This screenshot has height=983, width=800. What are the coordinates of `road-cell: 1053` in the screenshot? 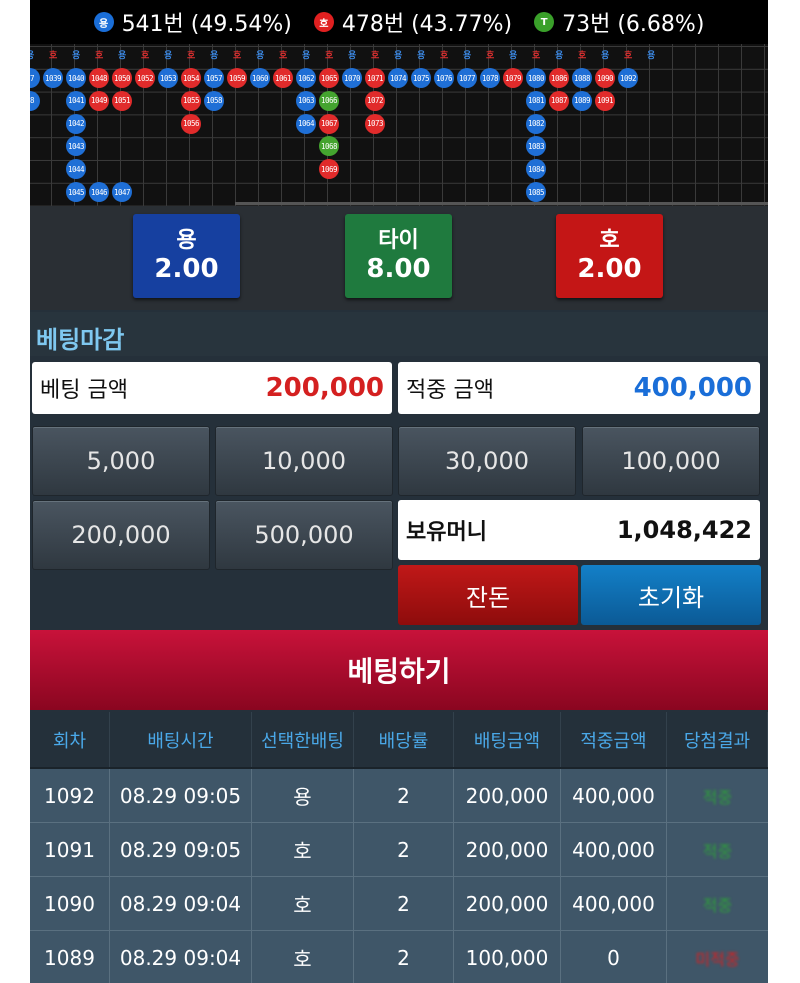 It's located at (168, 78).